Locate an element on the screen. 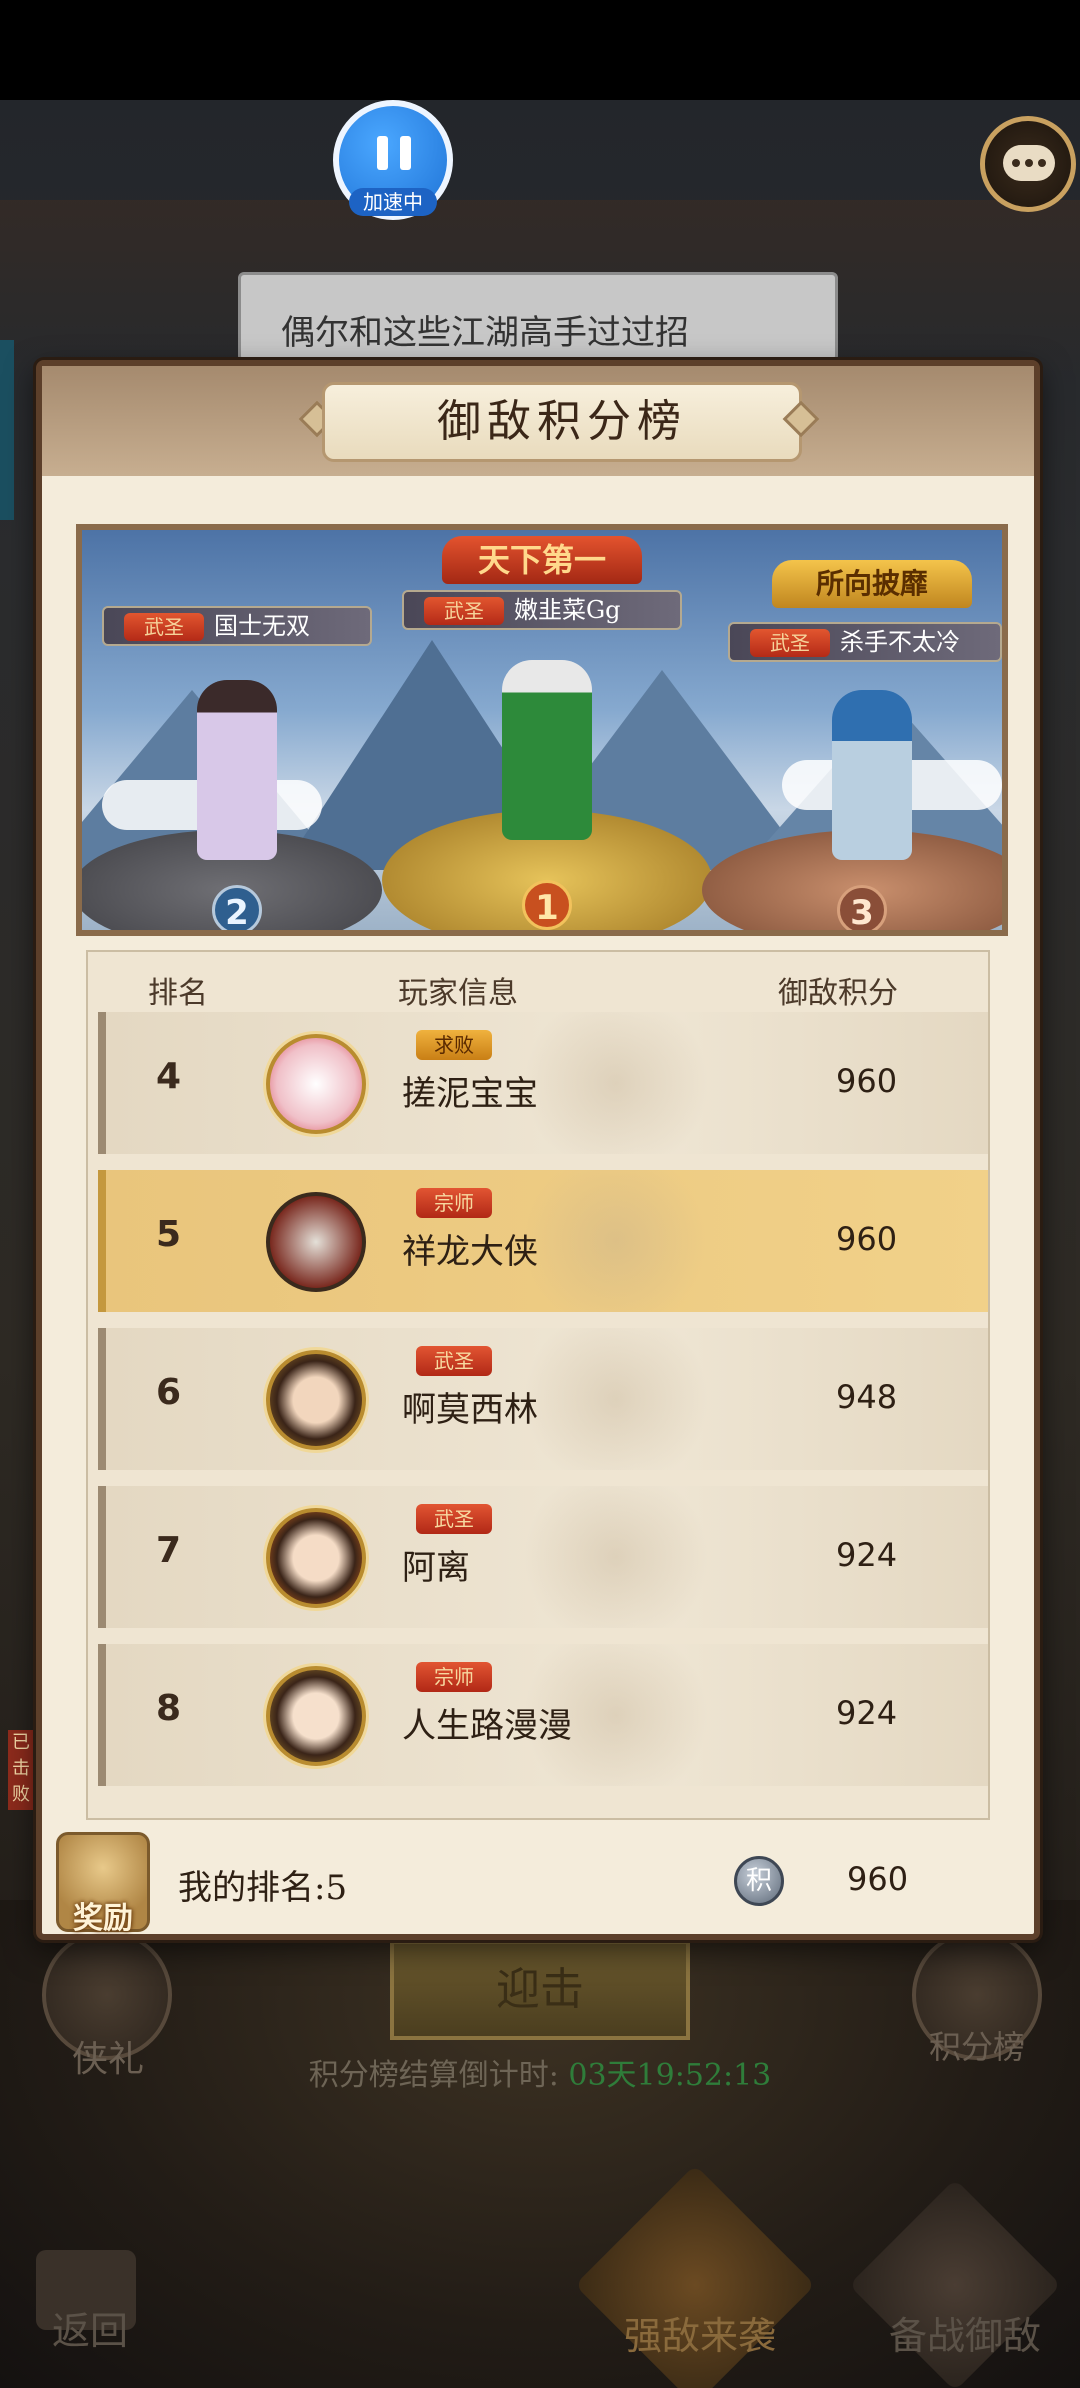 The height and width of the screenshot is (2388, 1080). name-tag-third: 武圣 杀手不太冷 is located at coordinates (865, 642).